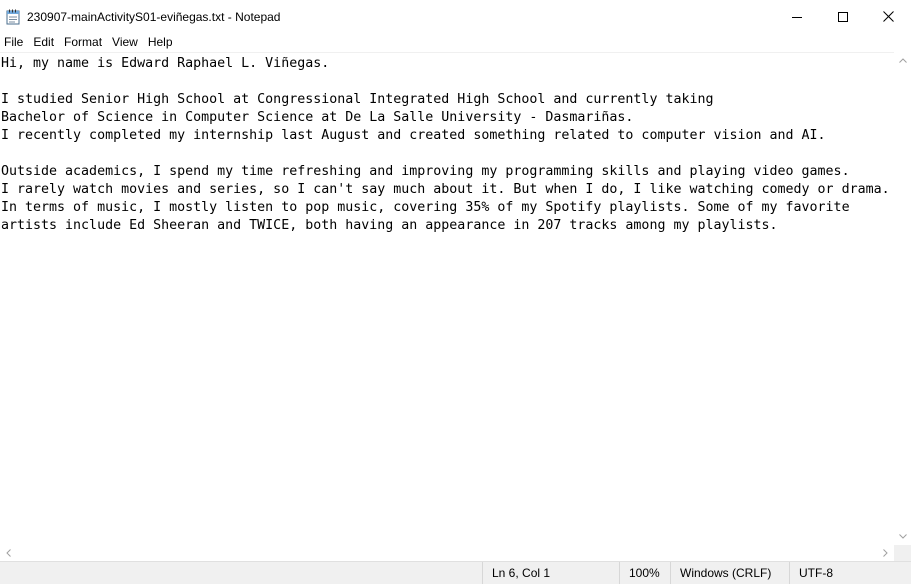  Describe the element at coordinates (455, 42) in the screenshot. I see `menu-bar: File Edit Format View Help` at that location.